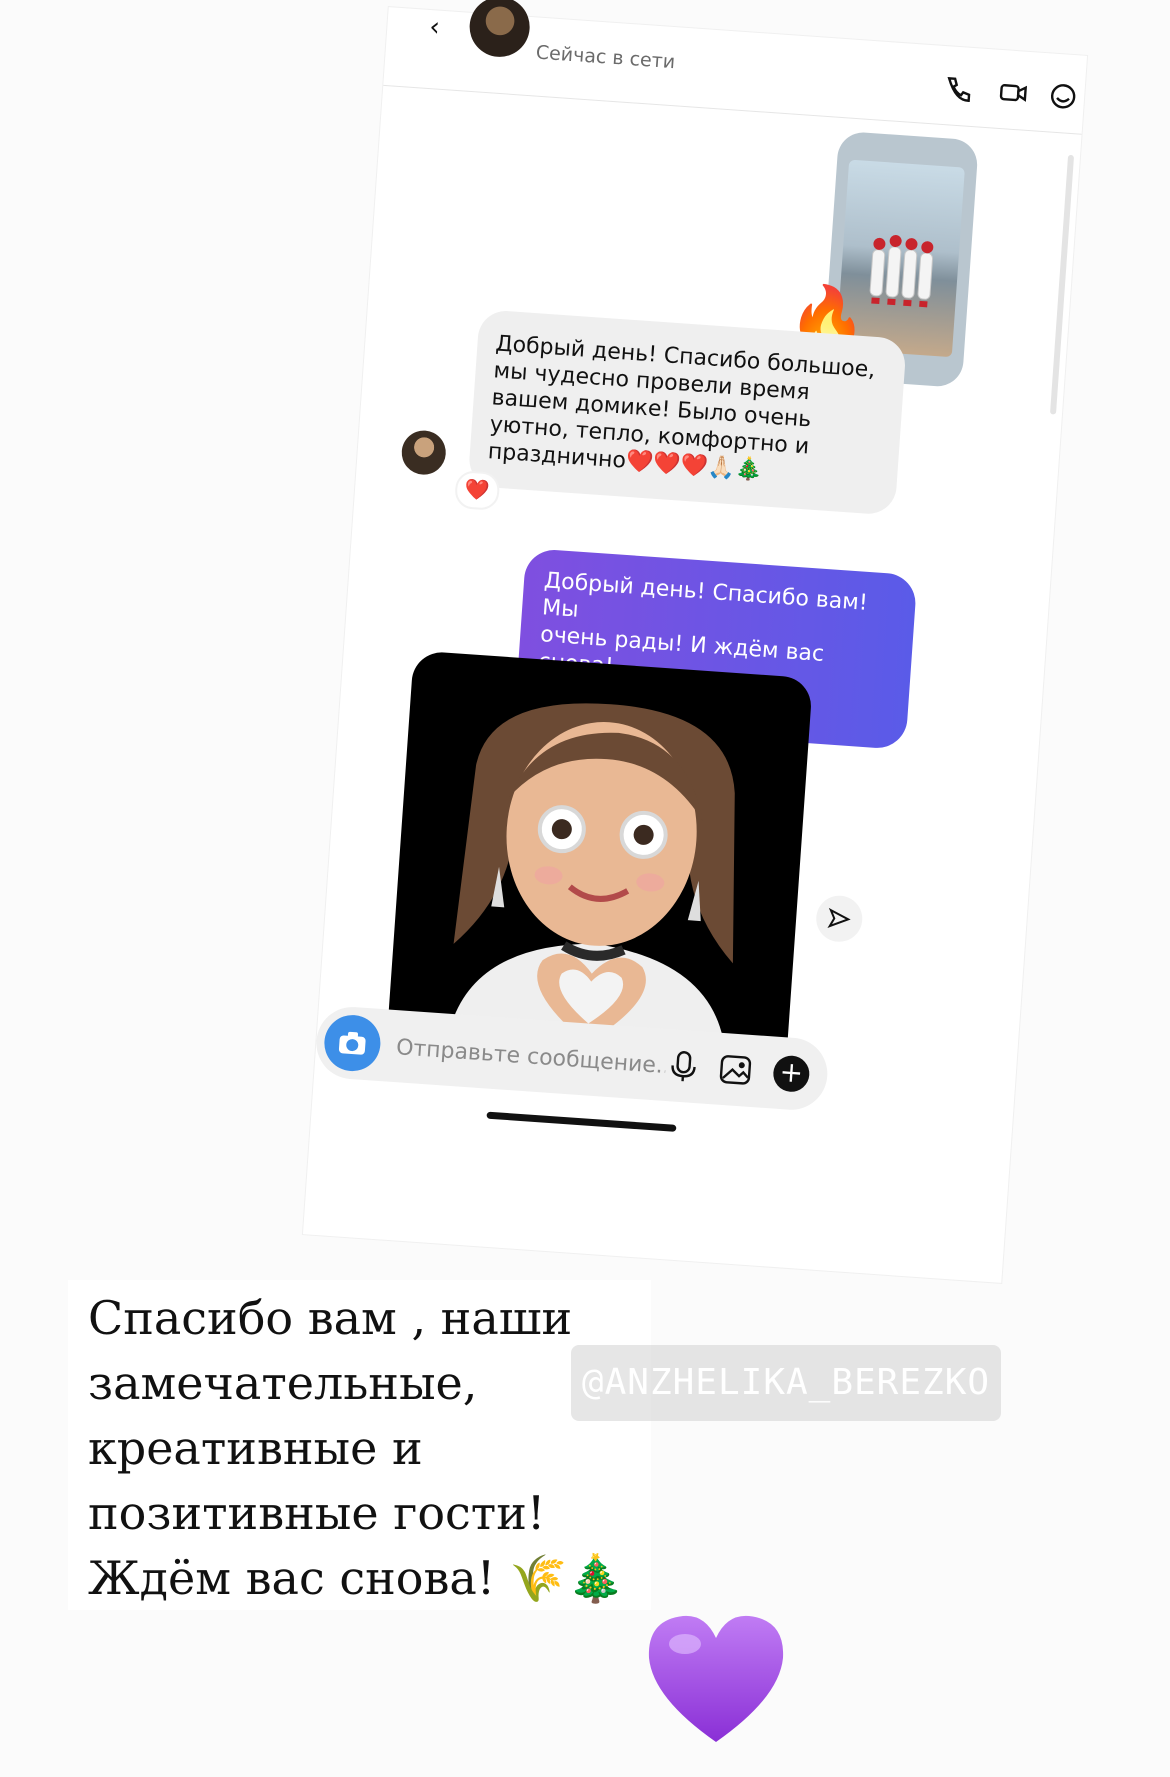 The image size is (1170, 1777). What do you see at coordinates (735, 1070) in the screenshot?
I see `gallery-icon` at bounding box center [735, 1070].